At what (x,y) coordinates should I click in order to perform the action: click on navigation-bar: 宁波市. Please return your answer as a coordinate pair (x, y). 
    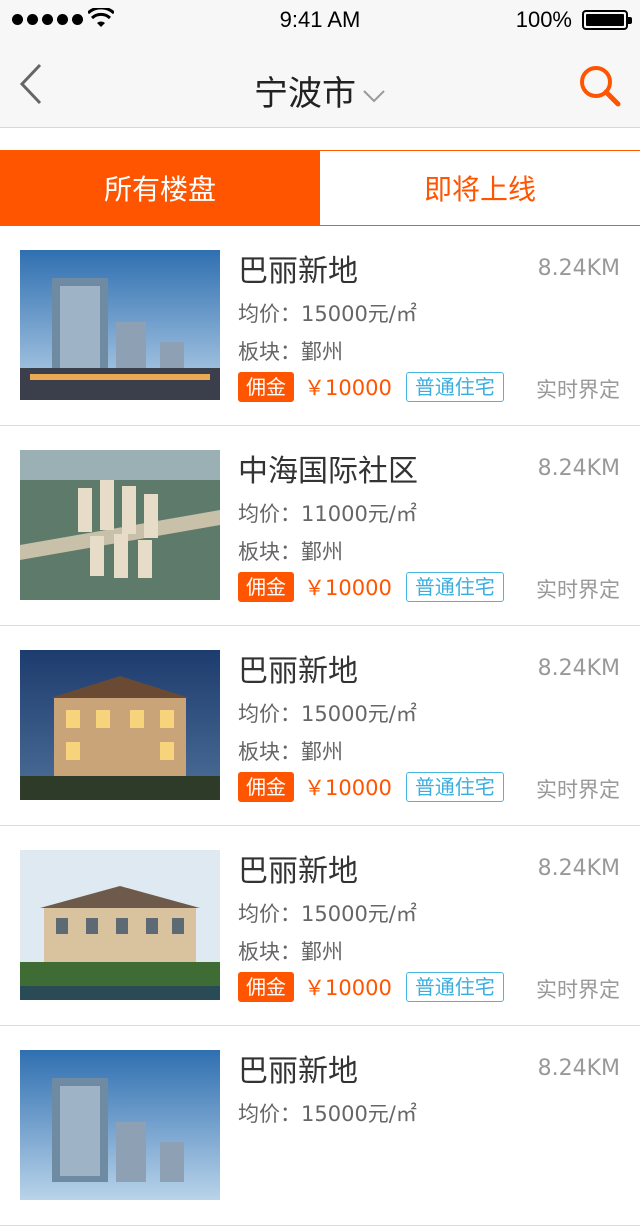
    Looking at the image, I should click on (320, 84).